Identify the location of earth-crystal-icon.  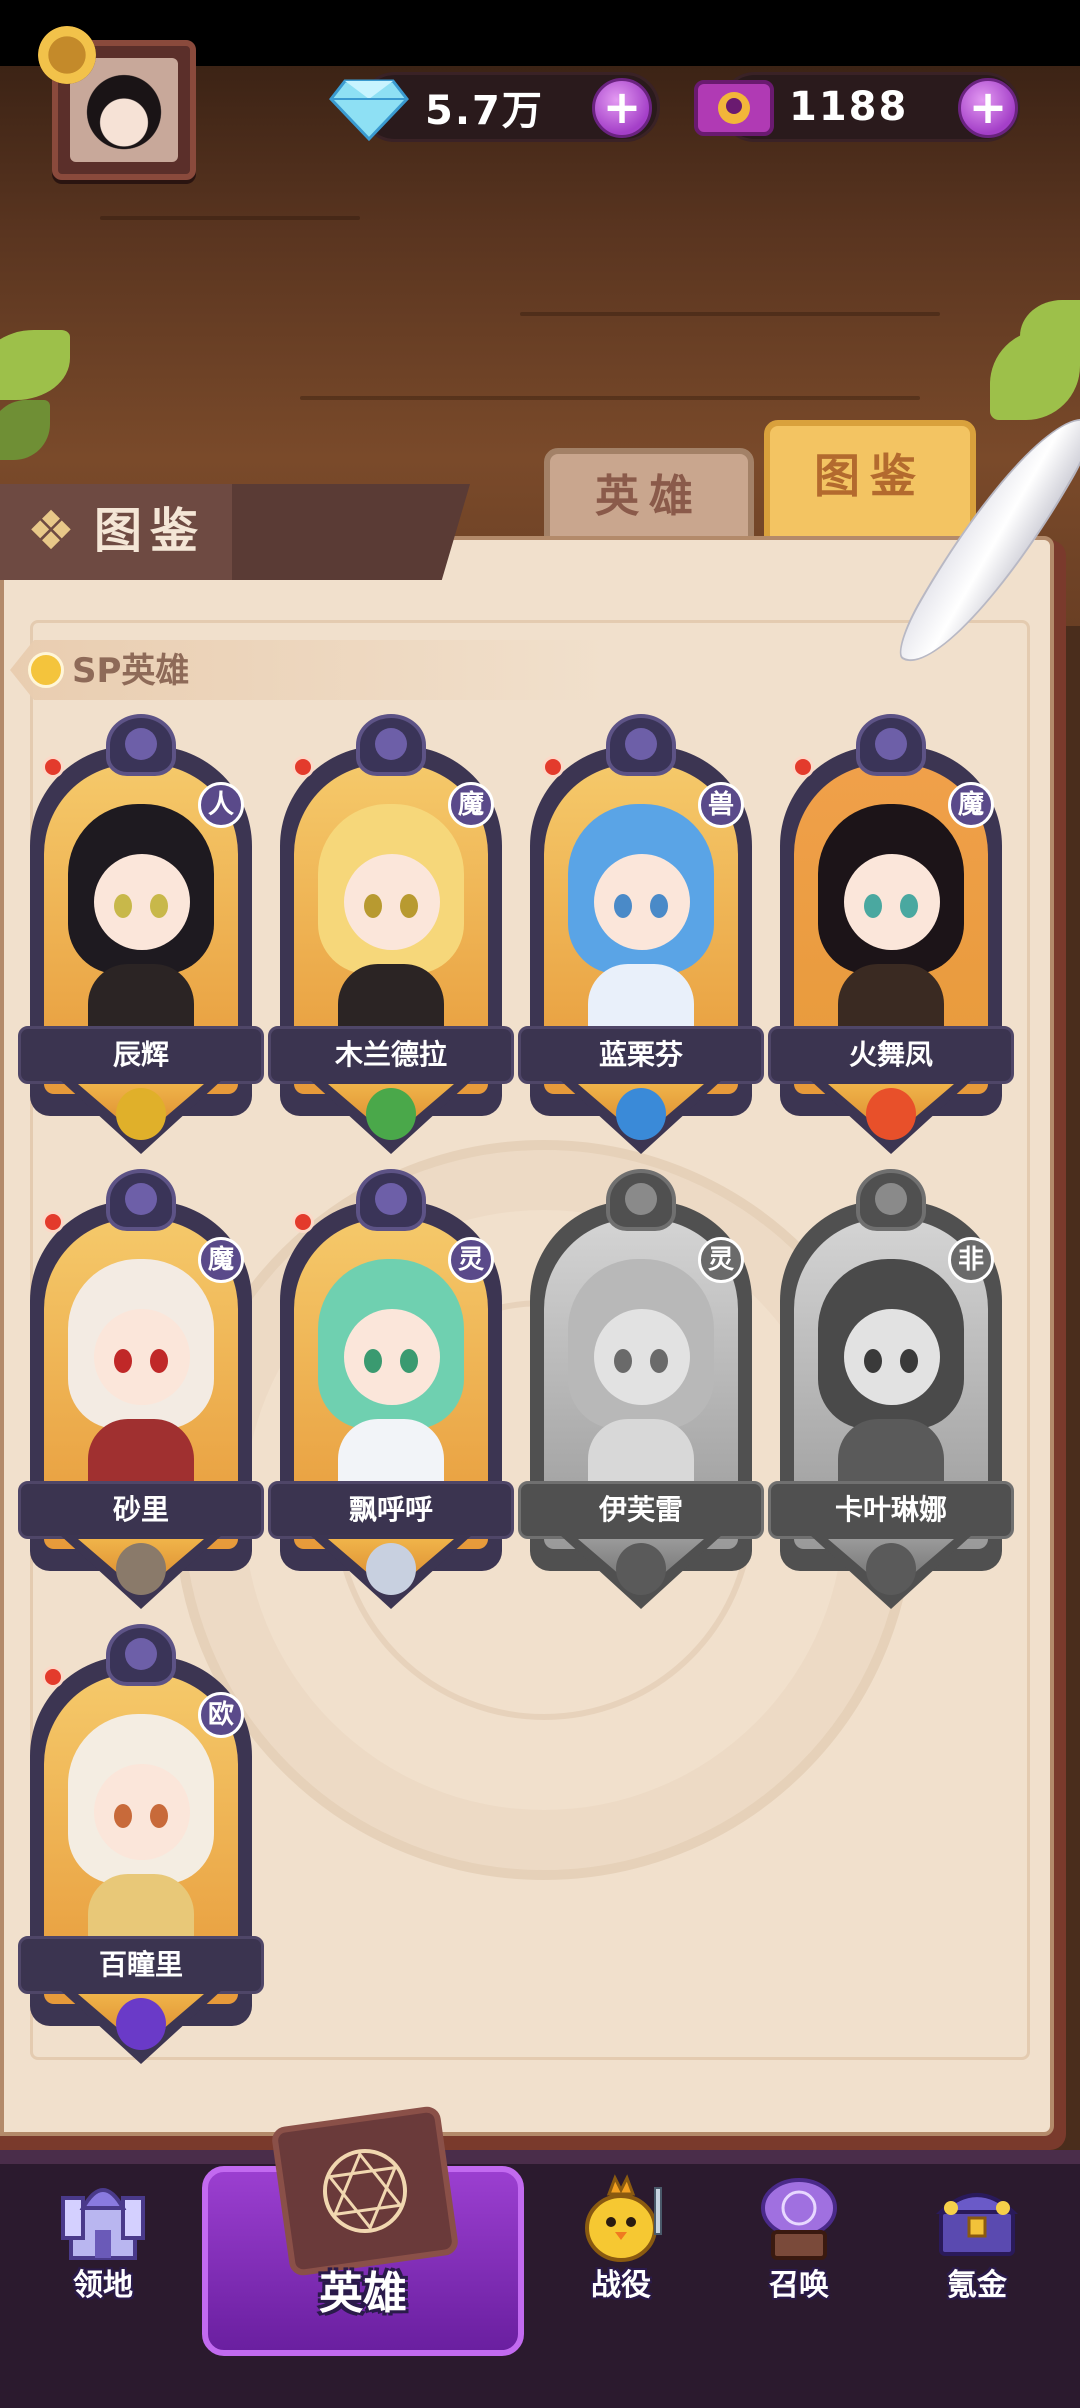
(141, 1114).